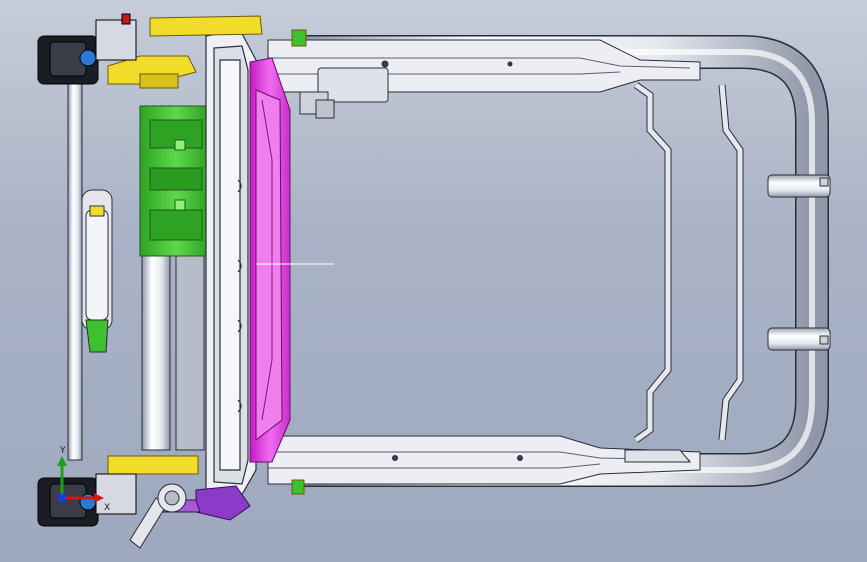 The height and width of the screenshot is (562, 867). What do you see at coordinates (87, 500) in the screenshot?
I see `bottom-recliner-motor` at bounding box center [87, 500].